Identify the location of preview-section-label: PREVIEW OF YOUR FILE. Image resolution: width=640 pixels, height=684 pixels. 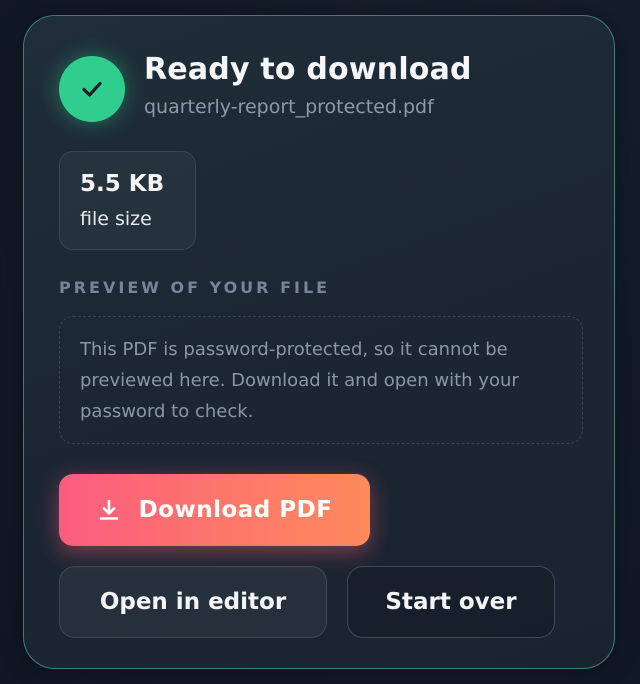
(195, 287).